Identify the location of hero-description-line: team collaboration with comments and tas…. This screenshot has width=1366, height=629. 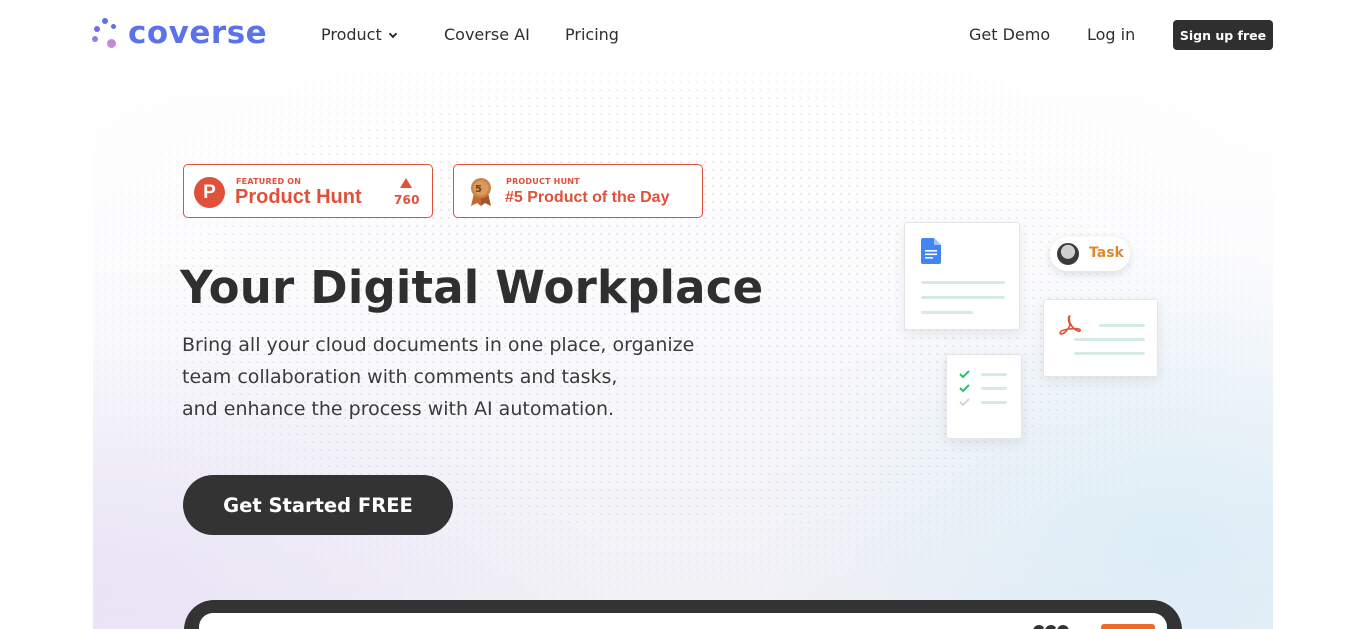
(400, 377).